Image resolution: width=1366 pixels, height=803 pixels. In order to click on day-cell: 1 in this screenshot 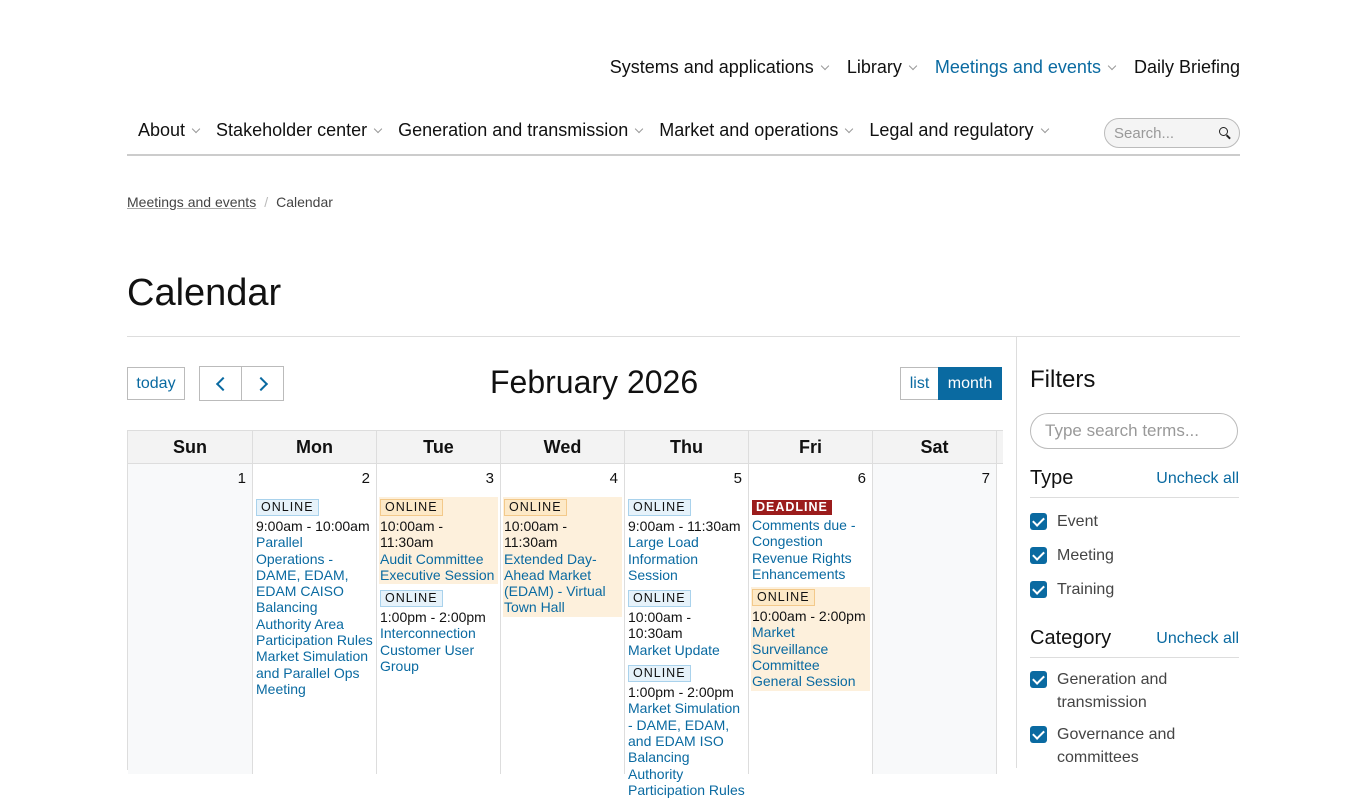, I will do `click(190, 619)`.